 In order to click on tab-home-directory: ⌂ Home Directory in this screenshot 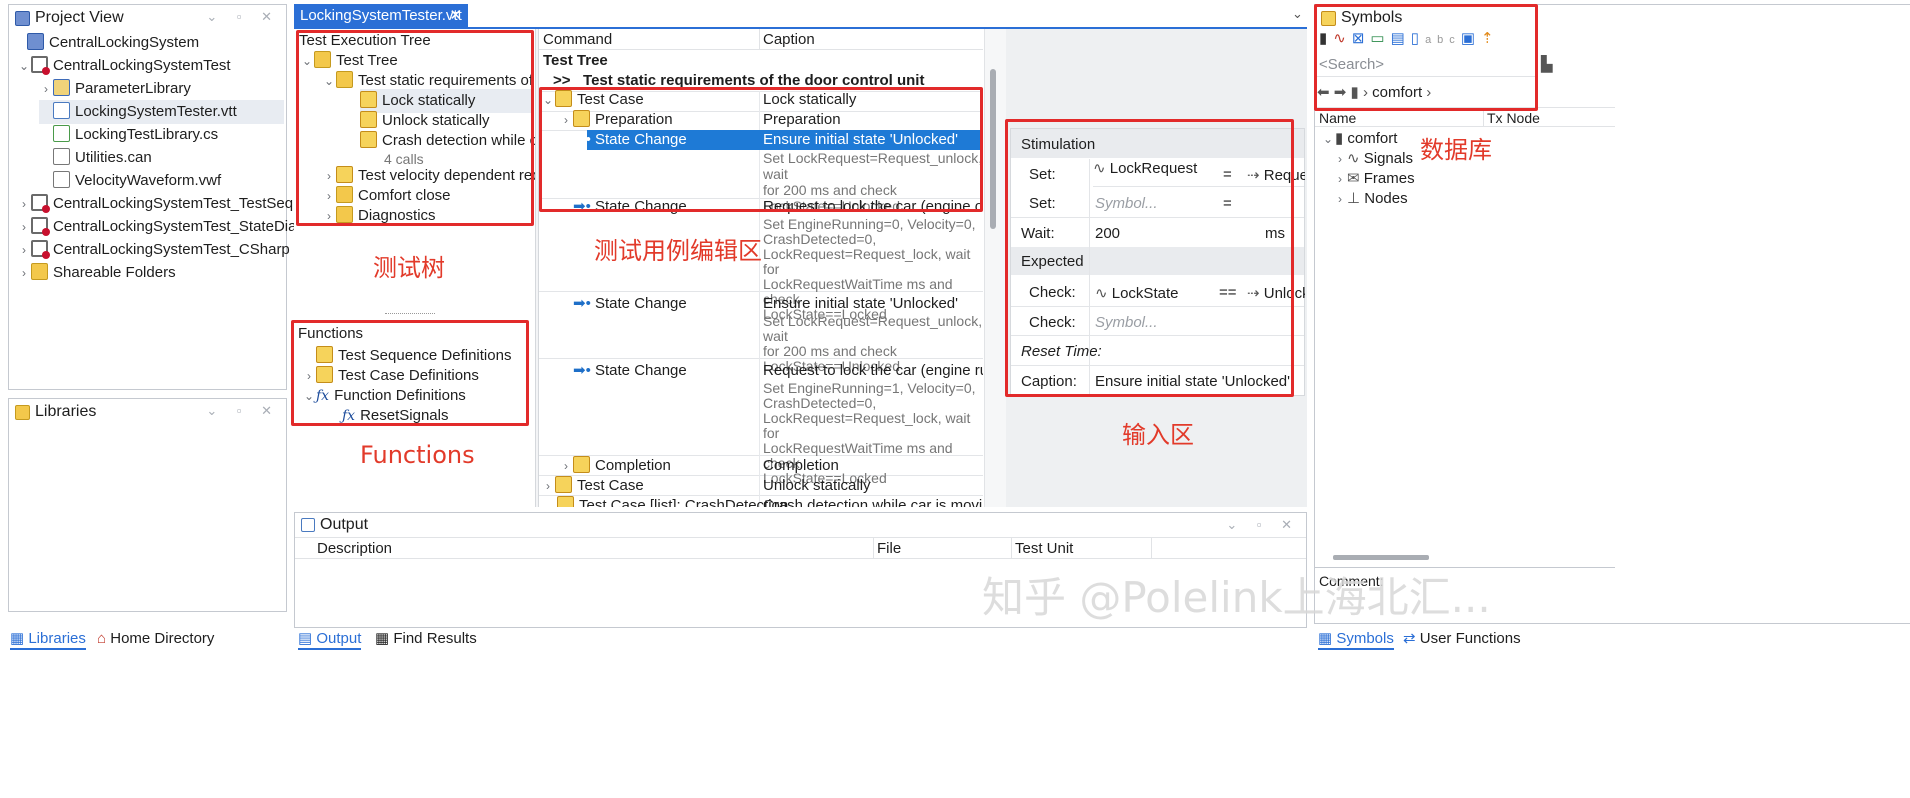, I will do `click(155, 639)`.